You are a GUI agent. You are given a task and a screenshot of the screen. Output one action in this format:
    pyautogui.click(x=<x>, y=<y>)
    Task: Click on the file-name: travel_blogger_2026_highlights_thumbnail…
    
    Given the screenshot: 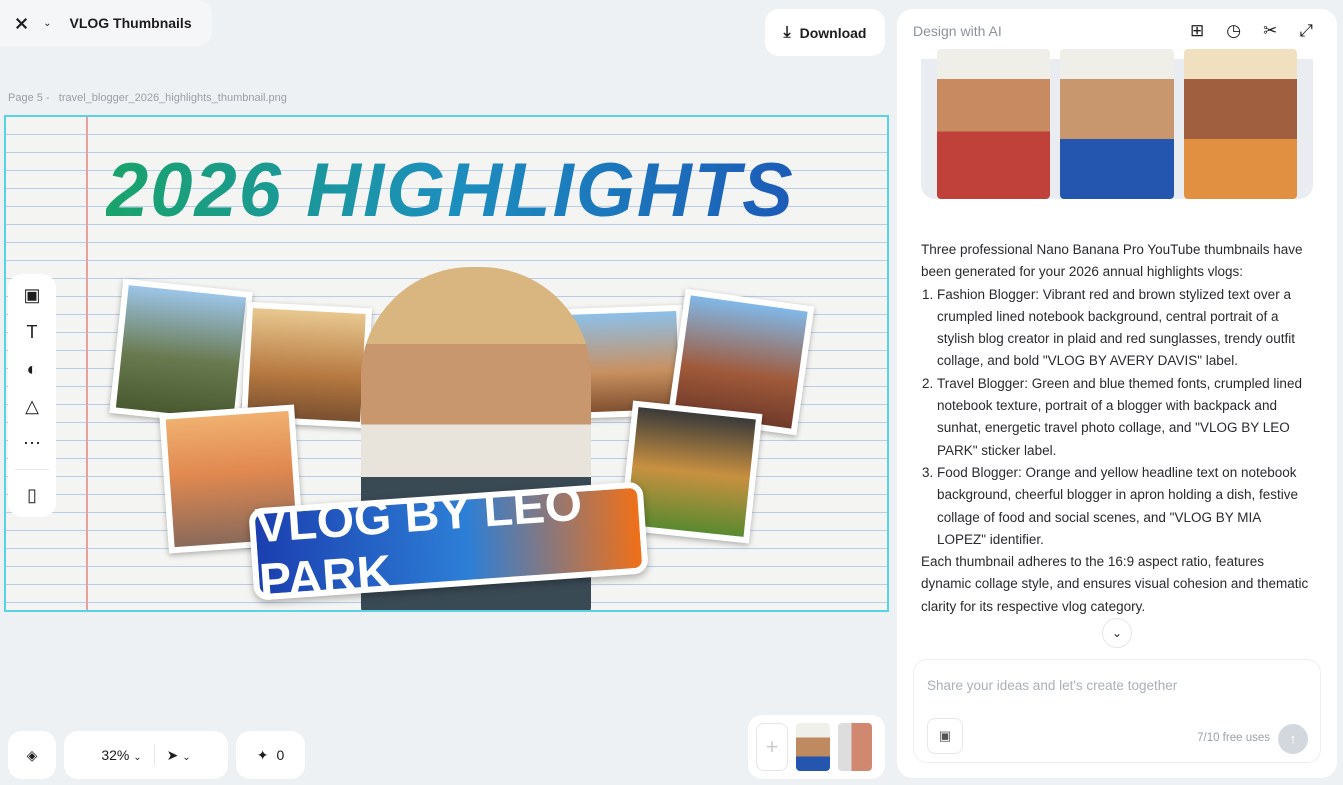 What is the action you would take?
    pyautogui.click(x=173, y=98)
    